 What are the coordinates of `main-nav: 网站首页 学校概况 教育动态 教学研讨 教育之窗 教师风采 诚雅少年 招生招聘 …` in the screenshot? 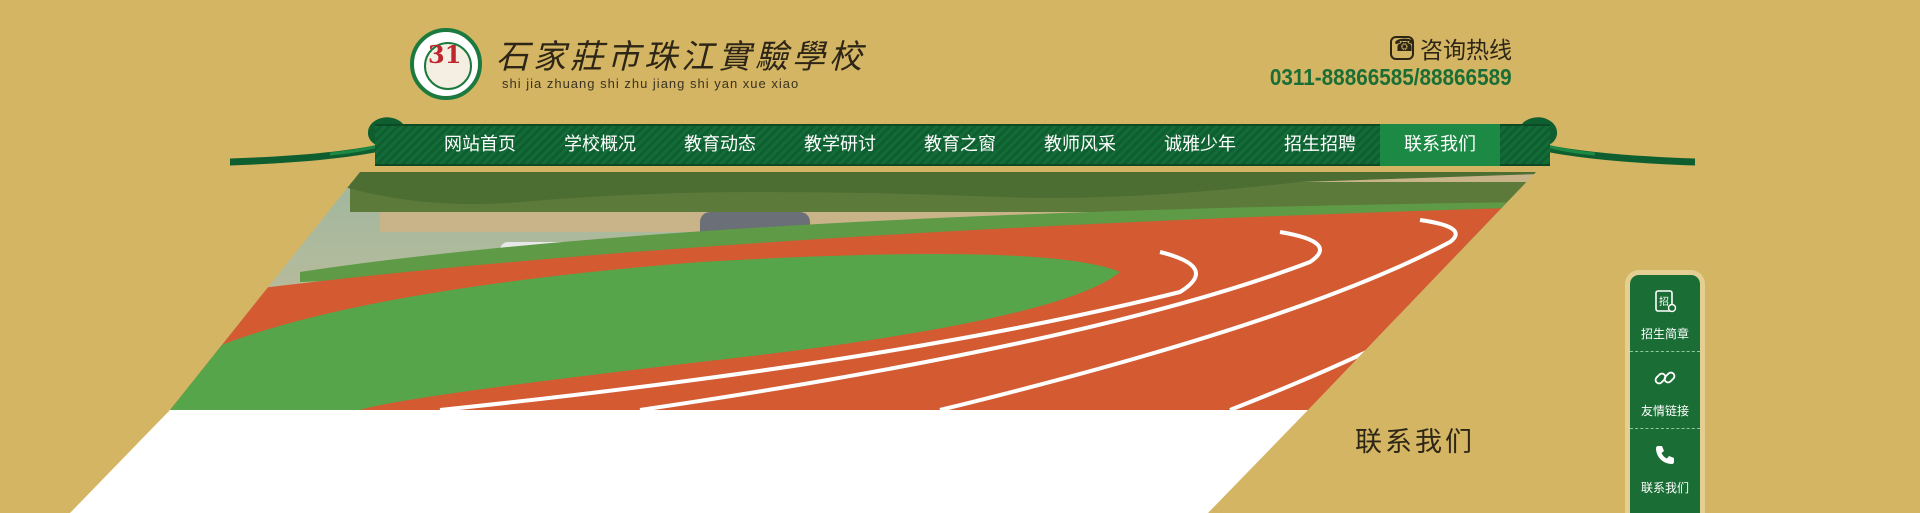 It's located at (962, 144).